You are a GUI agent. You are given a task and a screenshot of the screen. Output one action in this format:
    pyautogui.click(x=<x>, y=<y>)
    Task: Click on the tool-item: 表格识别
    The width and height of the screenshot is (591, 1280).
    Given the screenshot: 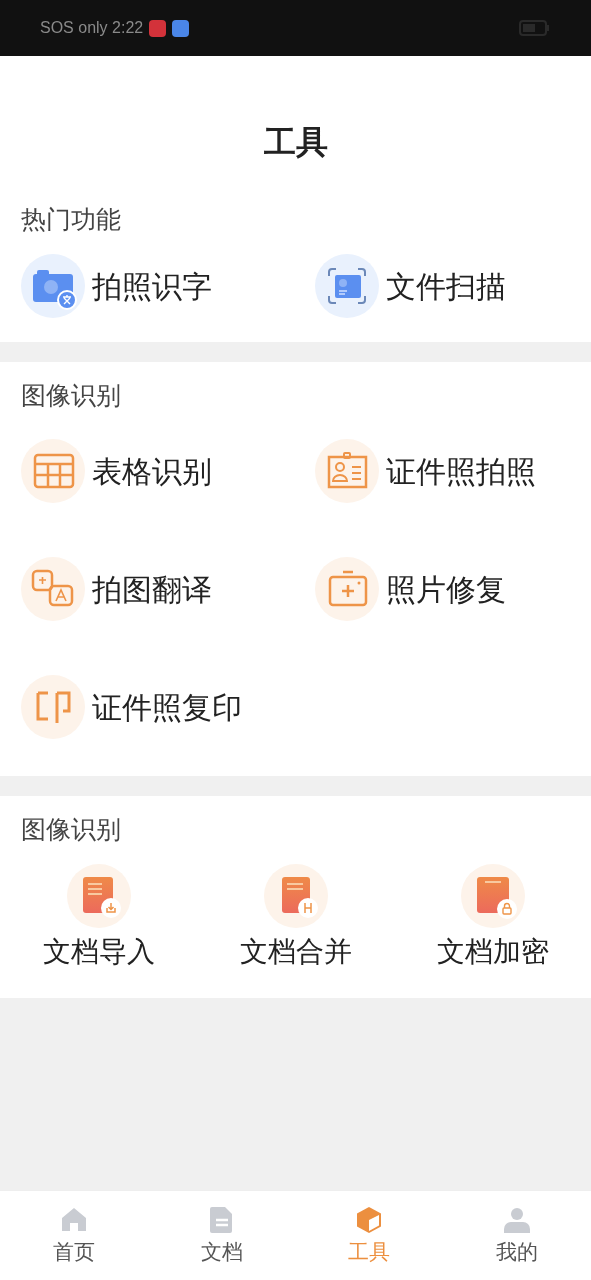 What is the action you would take?
    pyautogui.click(x=168, y=471)
    